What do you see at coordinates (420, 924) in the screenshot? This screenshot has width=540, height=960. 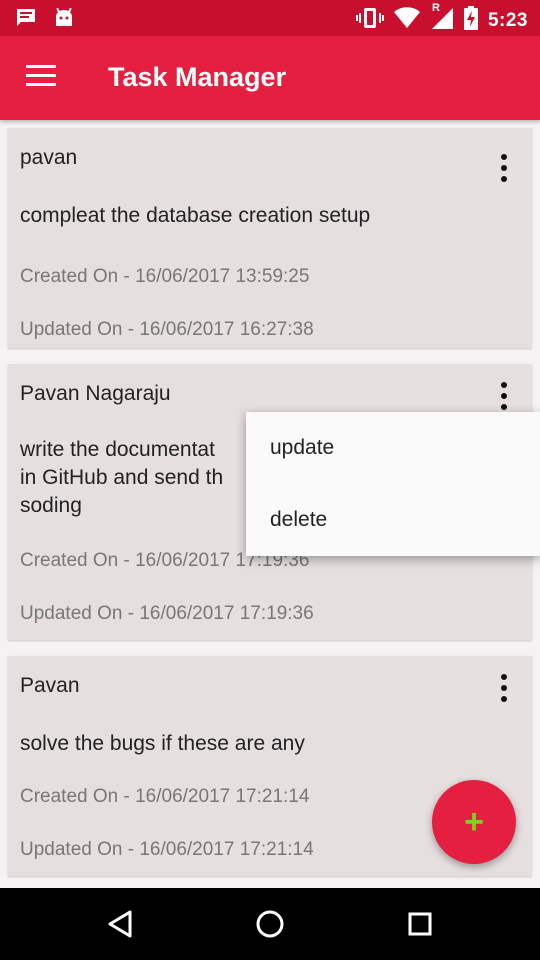 I see `recents-icon` at bounding box center [420, 924].